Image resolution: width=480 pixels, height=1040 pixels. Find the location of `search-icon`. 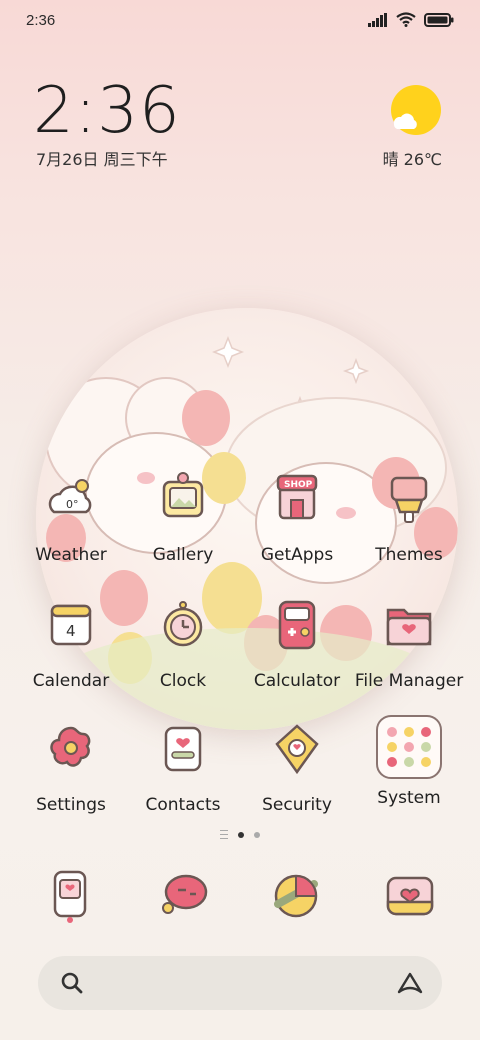

search-icon is located at coordinates (72, 983).